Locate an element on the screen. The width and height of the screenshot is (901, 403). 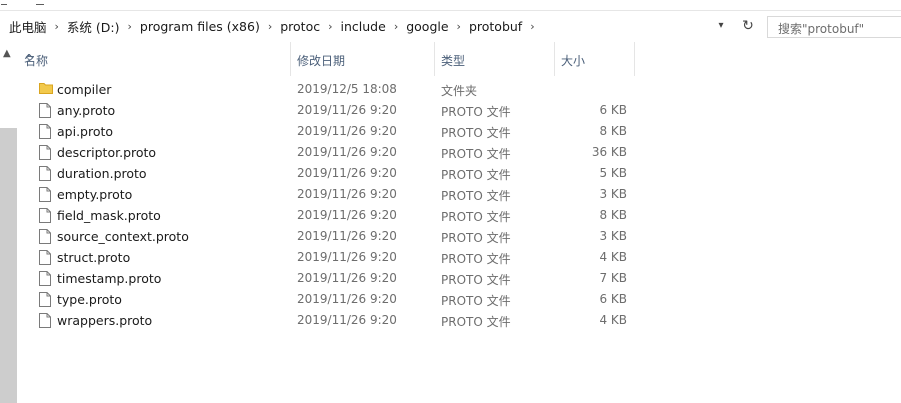
file-size: 4 KB is located at coordinates (613, 257).